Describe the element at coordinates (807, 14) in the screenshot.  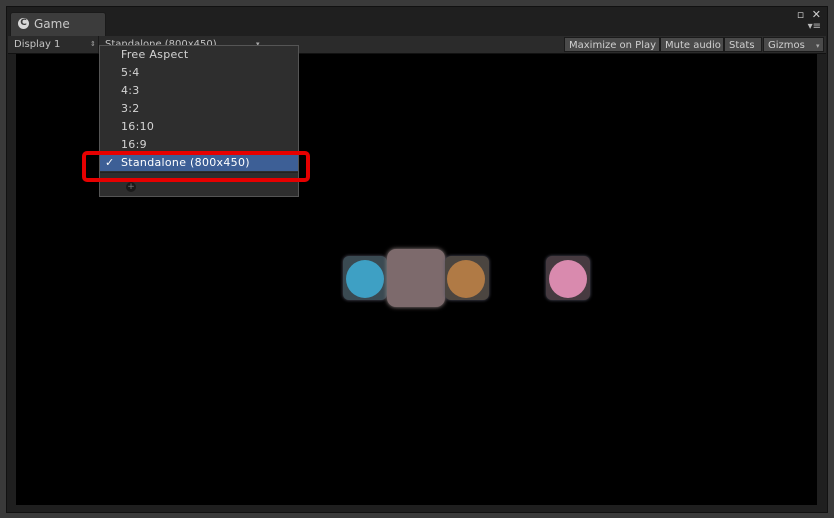
I see `window-controls: ▫ ✕` at that location.